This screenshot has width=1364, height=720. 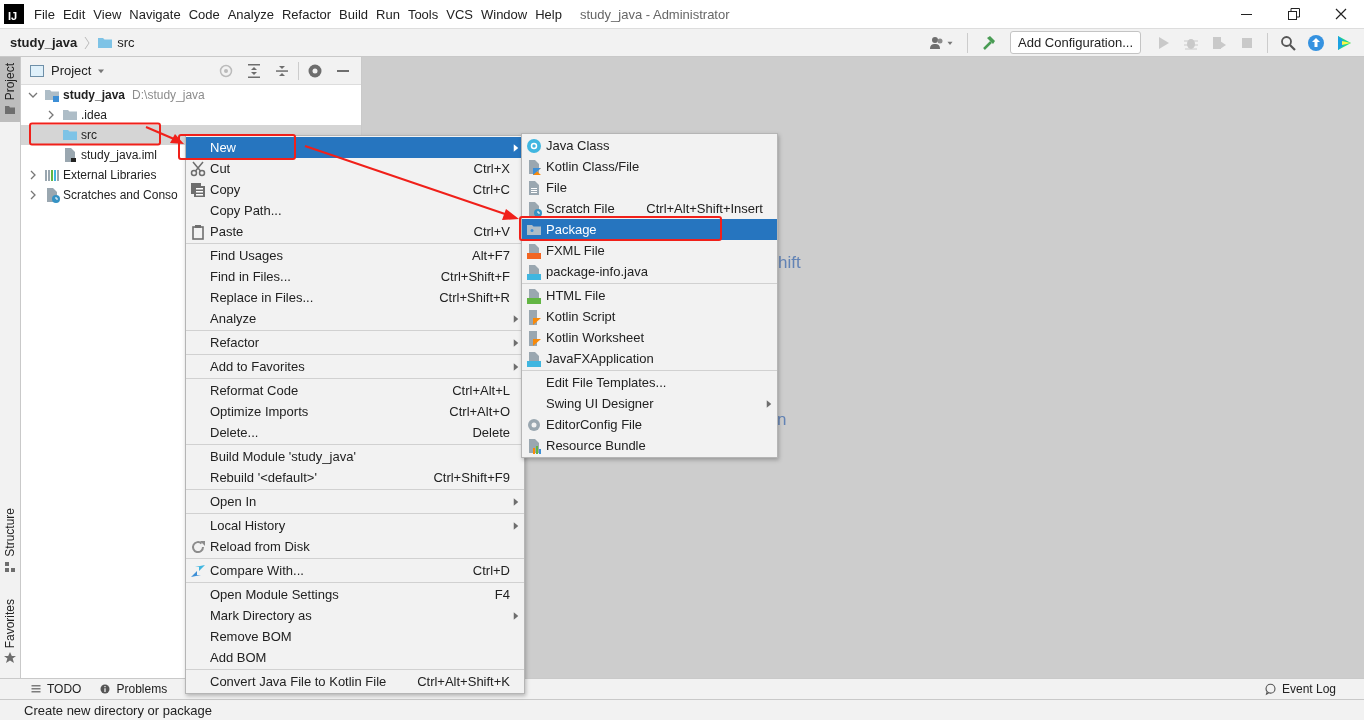 What do you see at coordinates (118, 710) in the screenshot?
I see `status-text: Create new directory or package` at bounding box center [118, 710].